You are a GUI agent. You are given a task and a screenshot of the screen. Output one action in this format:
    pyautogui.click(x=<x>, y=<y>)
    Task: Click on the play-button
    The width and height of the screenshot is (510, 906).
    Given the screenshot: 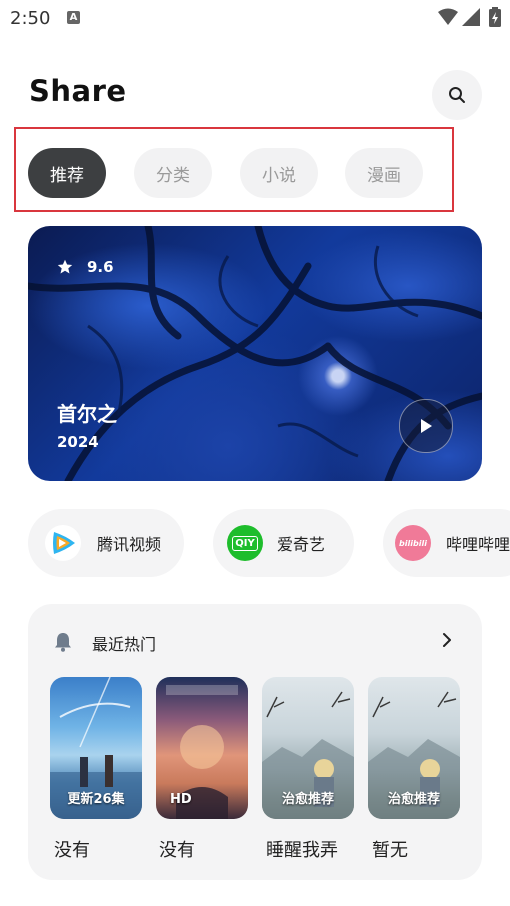 What is the action you would take?
    pyautogui.click(x=426, y=426)
    